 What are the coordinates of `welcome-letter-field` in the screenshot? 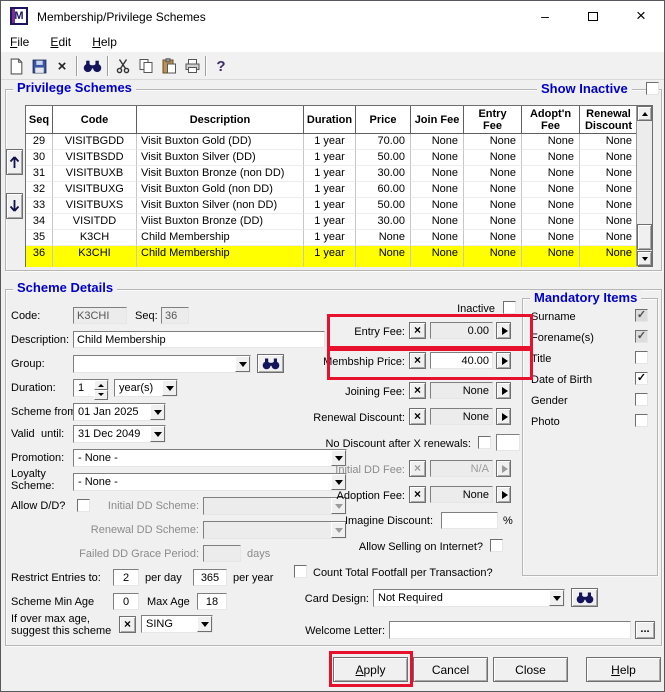 It's located at (510, 630).